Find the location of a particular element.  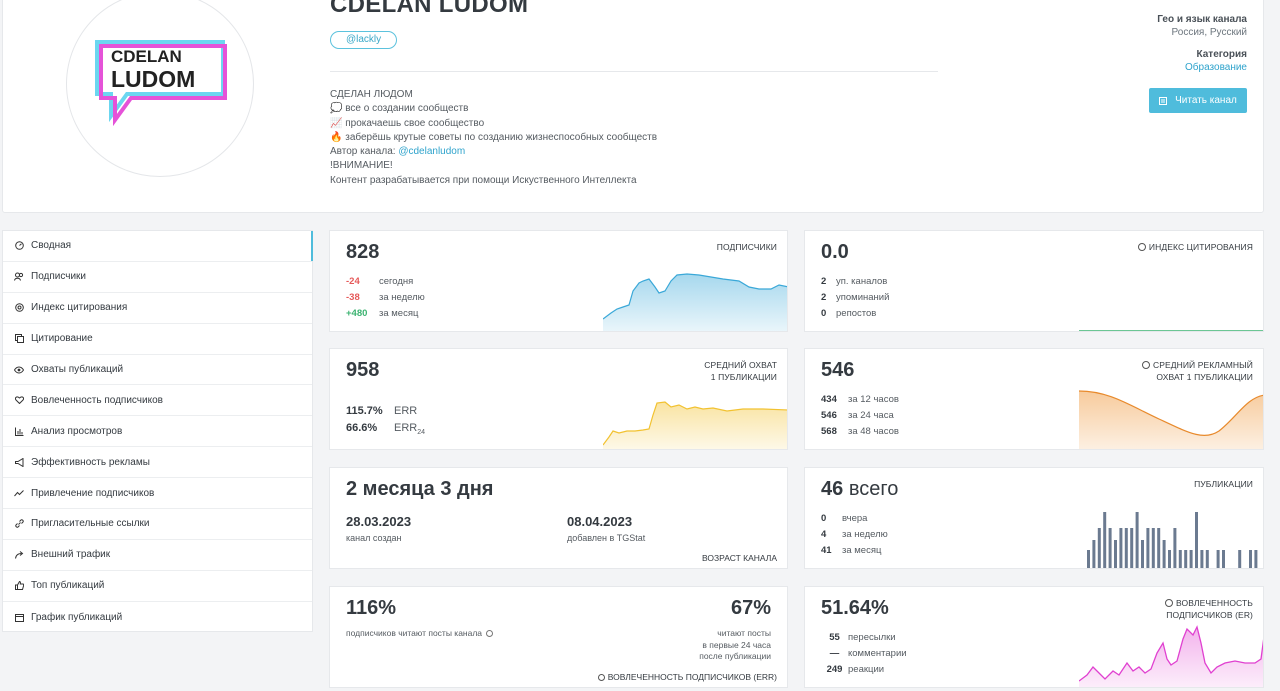

sidebar-item-label: Сводная is located at coordinates (51, 246).